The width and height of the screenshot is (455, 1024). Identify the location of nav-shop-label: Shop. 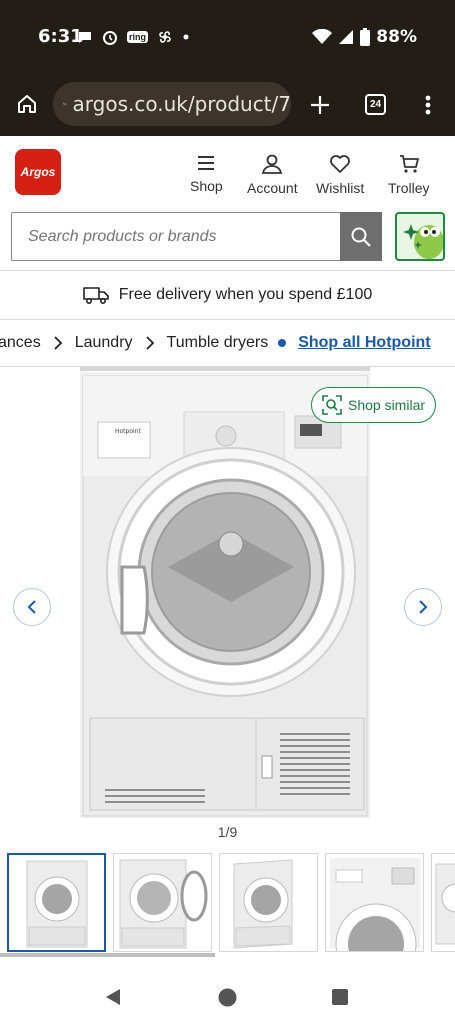
(206, 186).